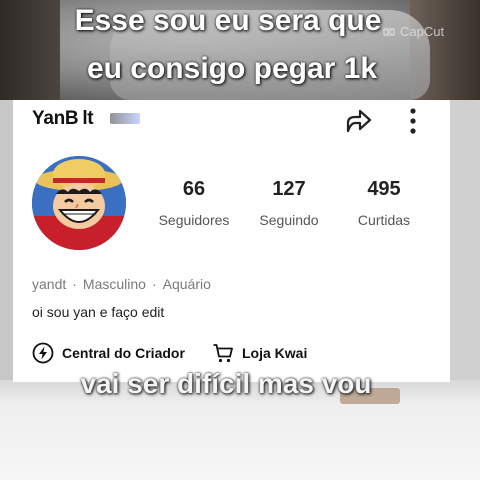  I want to click on username-badge-icon, so click(125, 118).